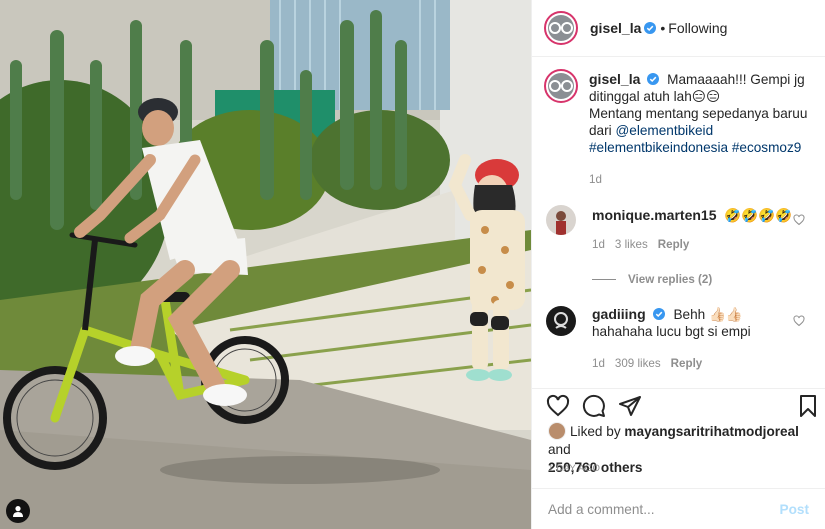  What do you see at coordinates (654, 215) in the screenshot?
I see `comment-username: monique.marten15` at bounding box center [654, 215].